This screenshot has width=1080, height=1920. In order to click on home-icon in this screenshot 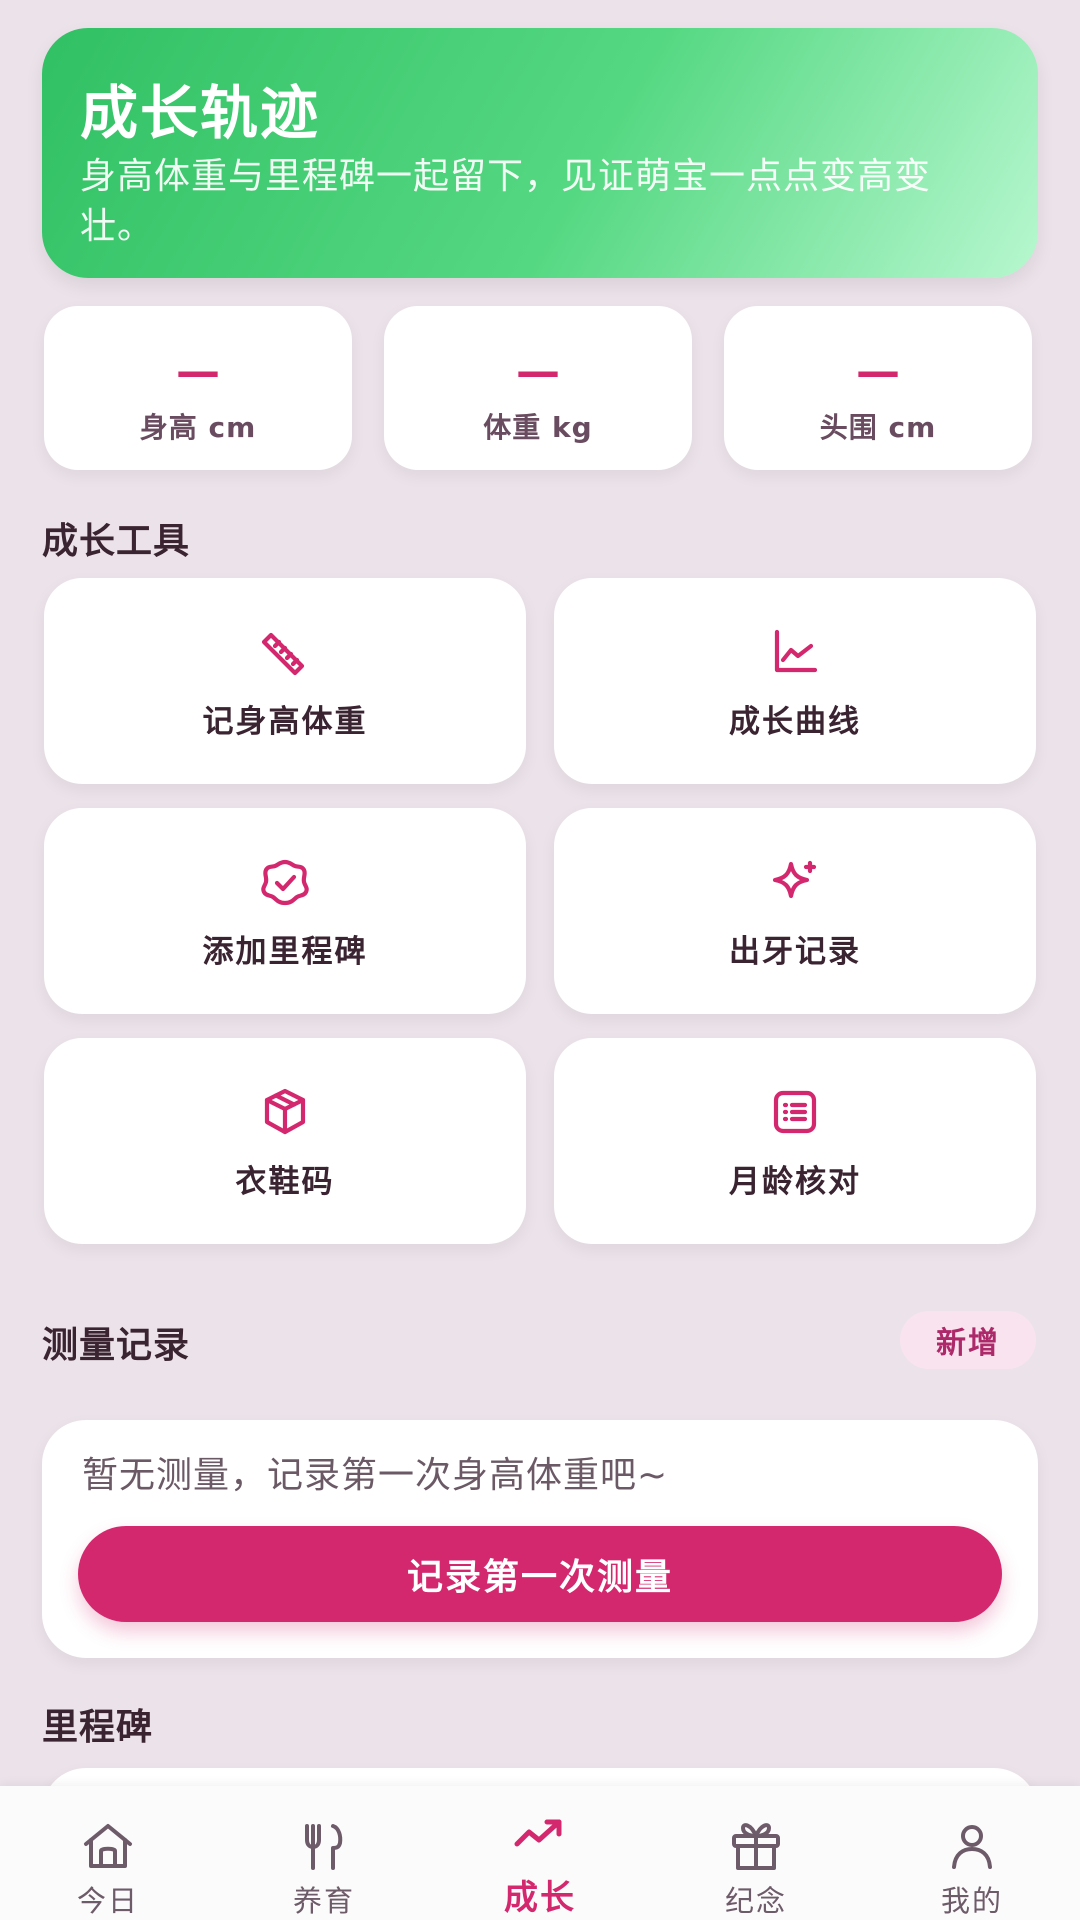, I will do `click(108, 1846)`.